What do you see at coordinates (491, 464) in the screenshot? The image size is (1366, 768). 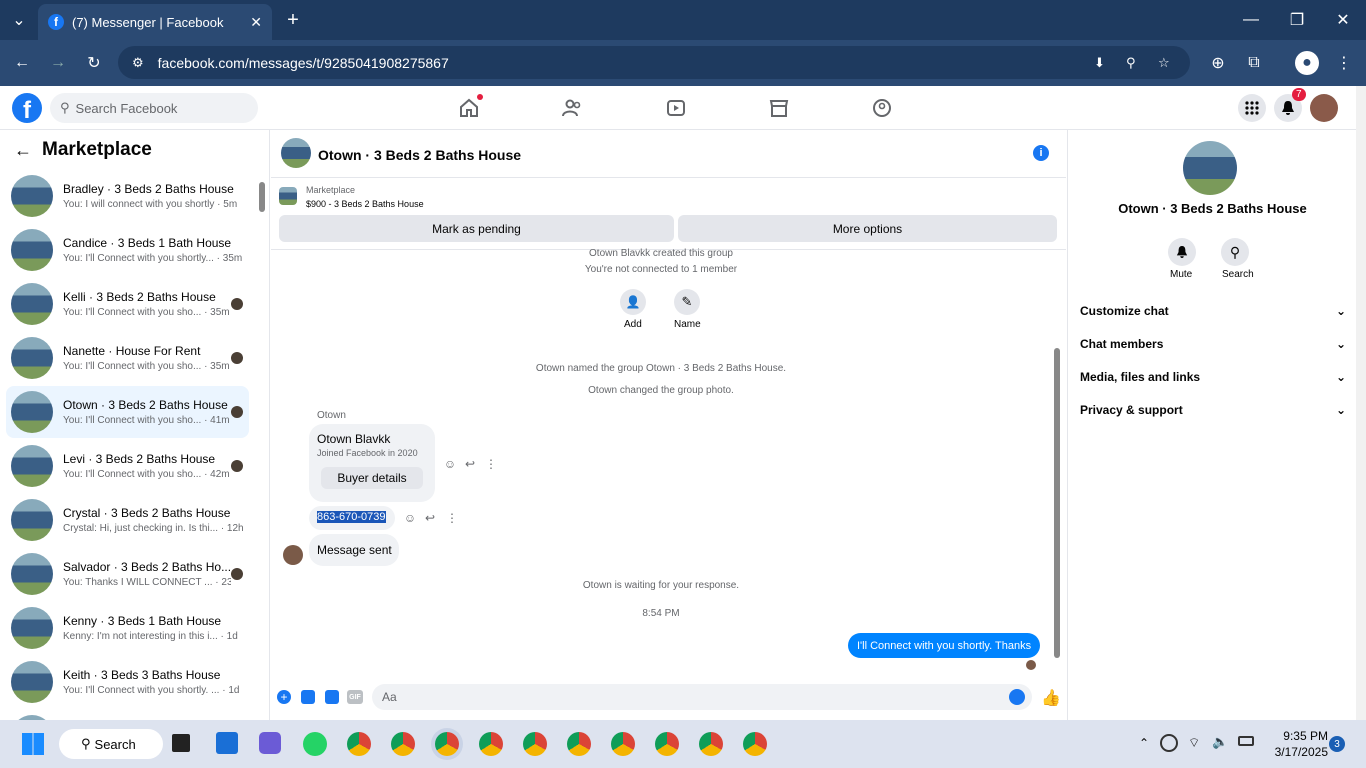 I see `more-icon: ⋮` at bounding box center [491, 464].